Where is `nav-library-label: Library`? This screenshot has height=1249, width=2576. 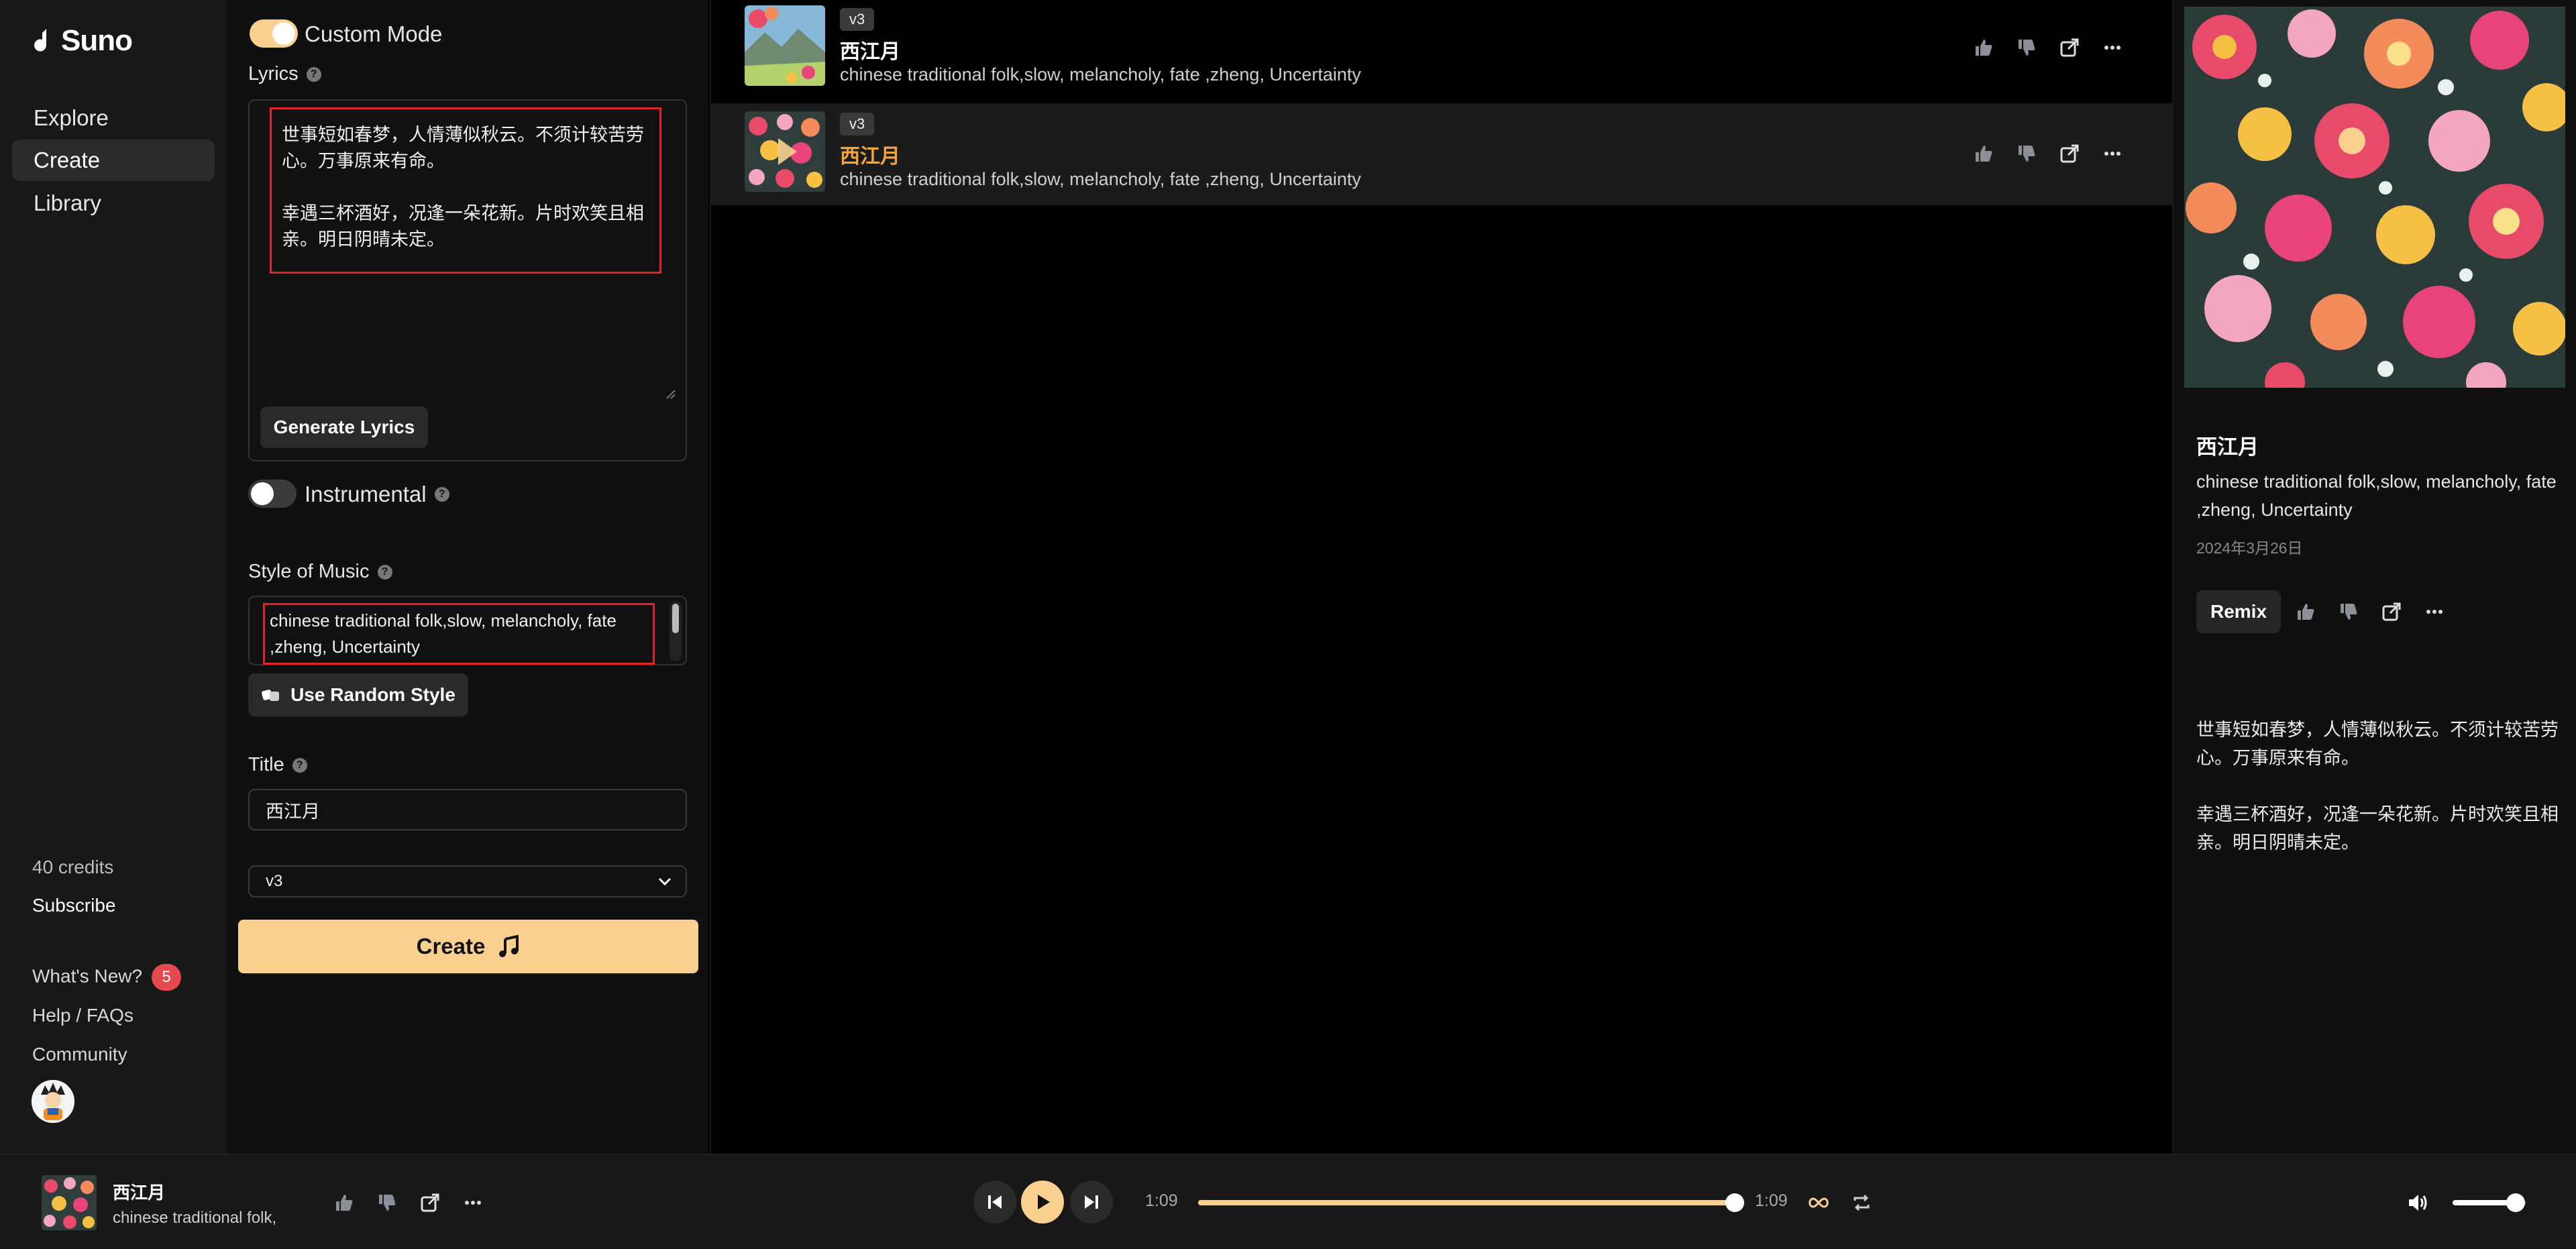 nav-library-label: Library is located at coordinates (67, 203).